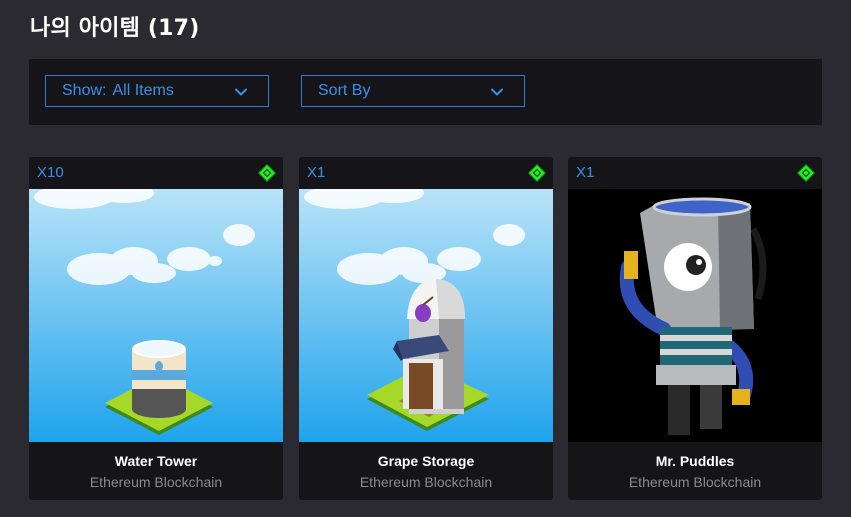  I want to click on item-image-water-tower, so click(156, 315).